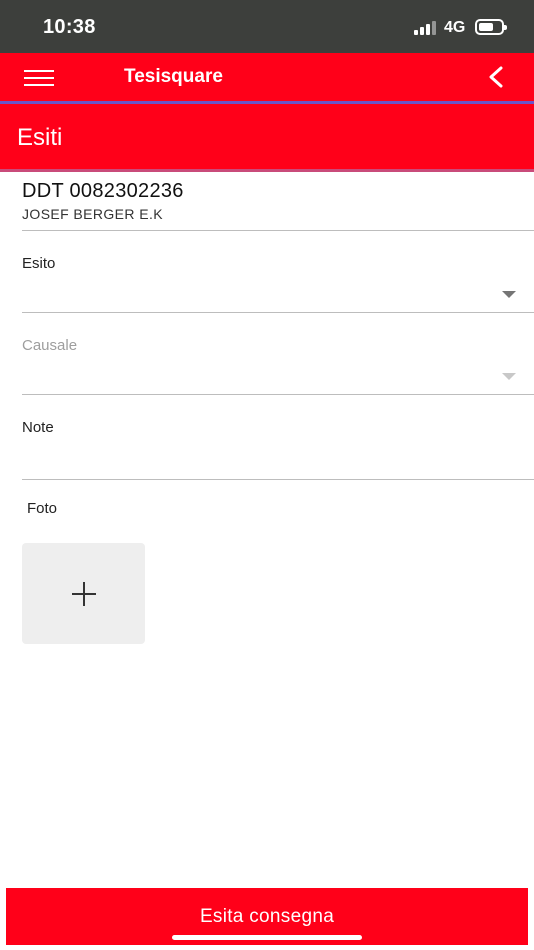 The height and width of the screenshot is (950, 534). What do you see at coordinates (497, 77) in the screenshot?
I see `chevron-left-icon` at bounding box center [497, 77].